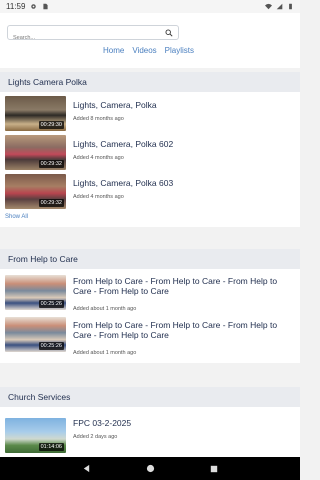 This screenshot has width=320, height=480. I want to click on home-icon, so click(150, 468).